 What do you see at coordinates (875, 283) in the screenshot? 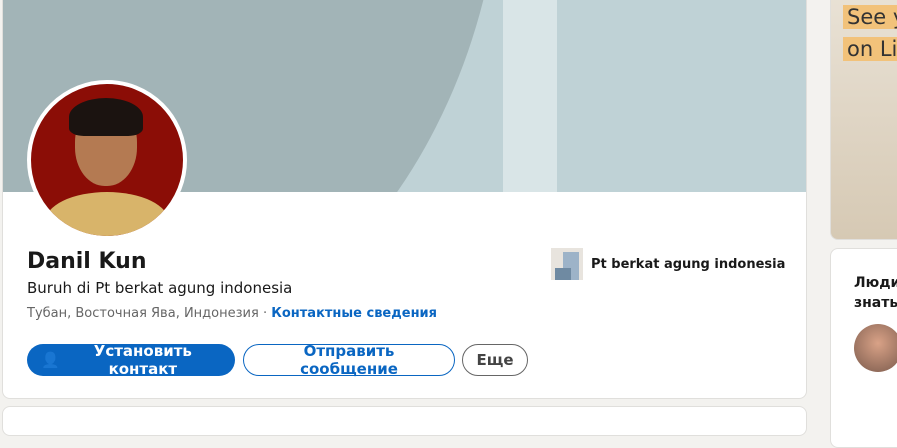
I see `pymk-title-1: Люди` at bounding box center [875, 283].